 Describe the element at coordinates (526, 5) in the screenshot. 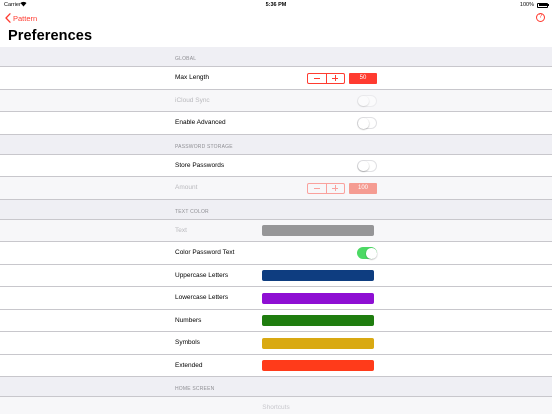

I see `battery-percentage: 100%` at that location.